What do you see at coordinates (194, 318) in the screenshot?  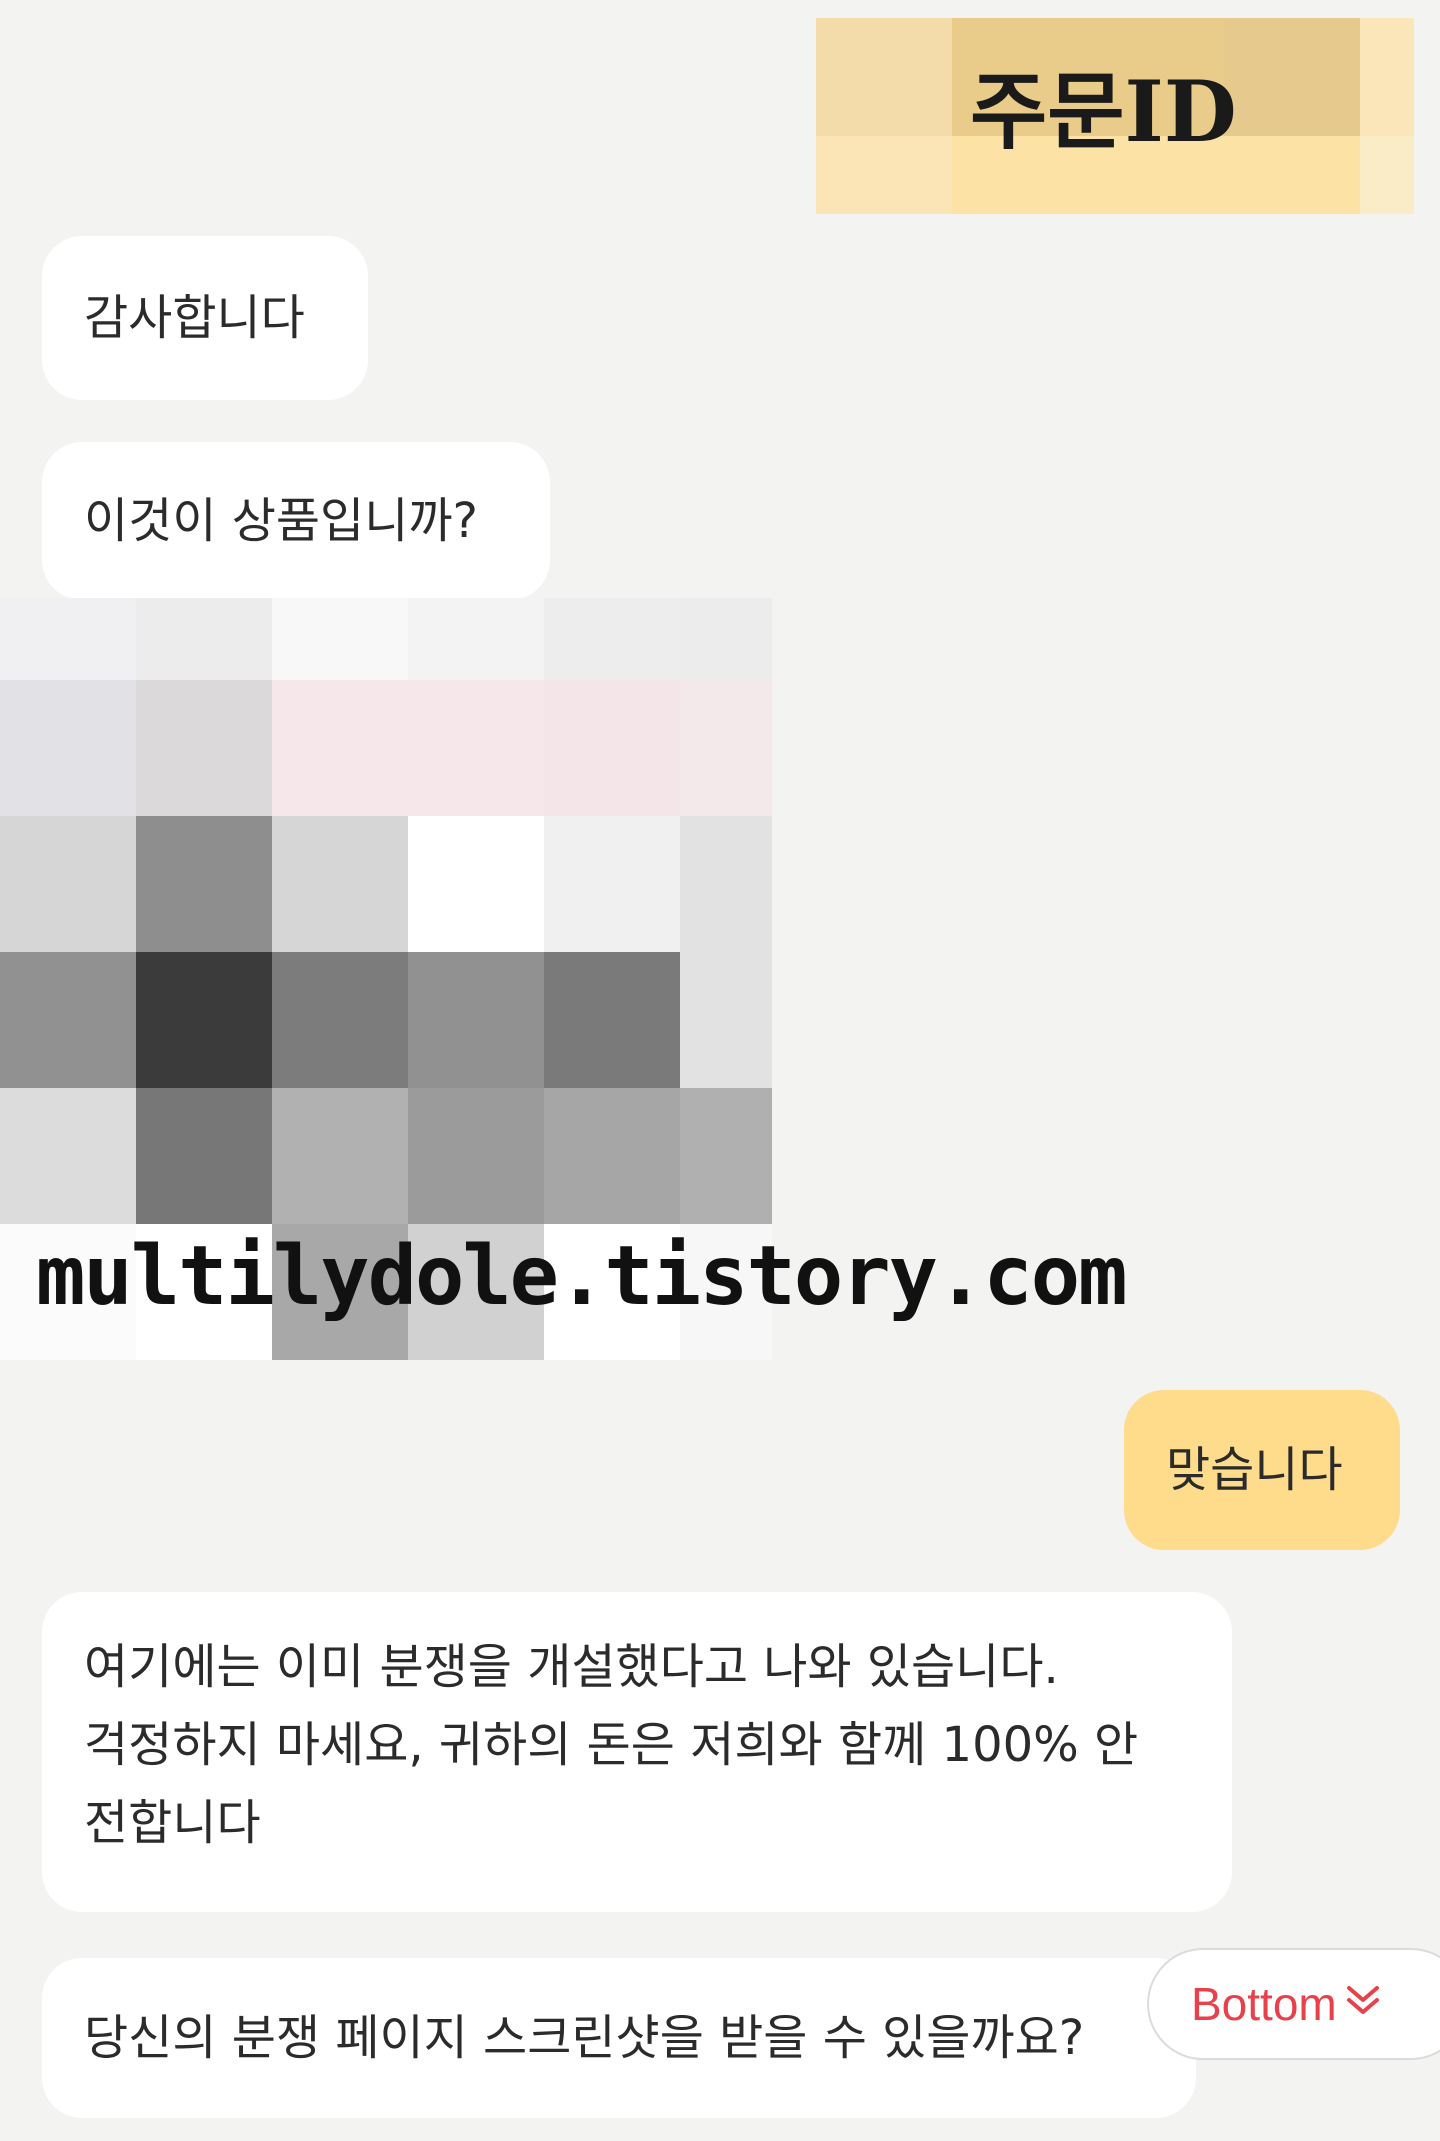 I see `message-text: 감사합니다` at bounding box center [194, 318].